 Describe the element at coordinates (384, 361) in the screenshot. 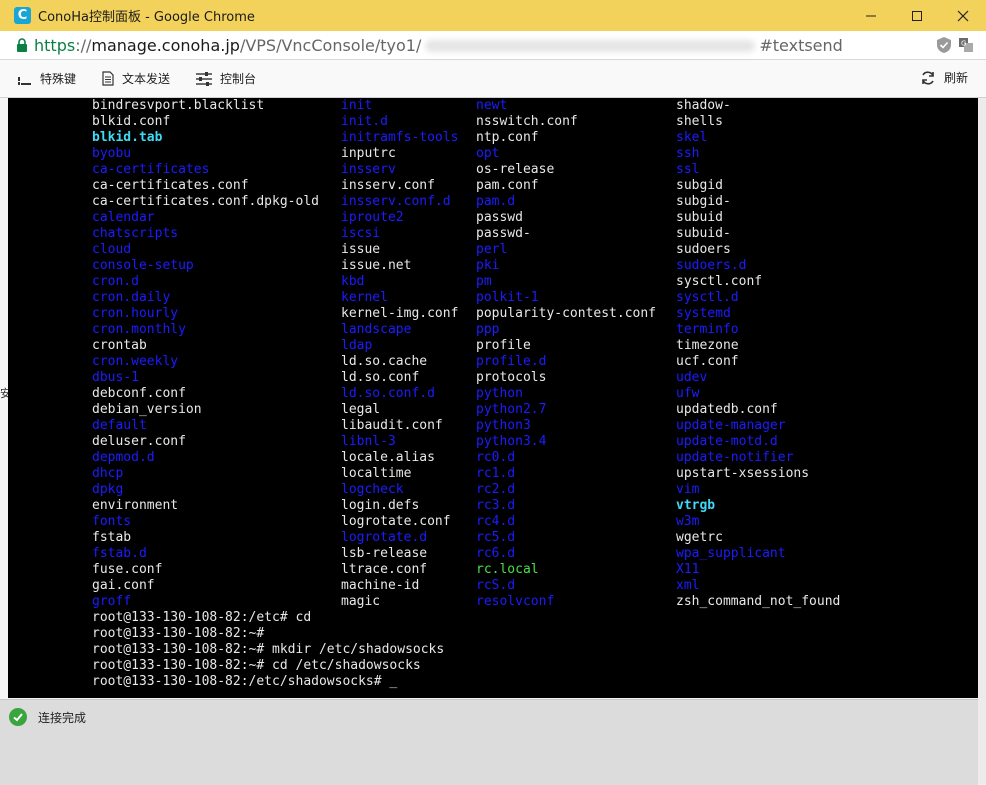

I see `file-entry: ld.so.cache` at that location.